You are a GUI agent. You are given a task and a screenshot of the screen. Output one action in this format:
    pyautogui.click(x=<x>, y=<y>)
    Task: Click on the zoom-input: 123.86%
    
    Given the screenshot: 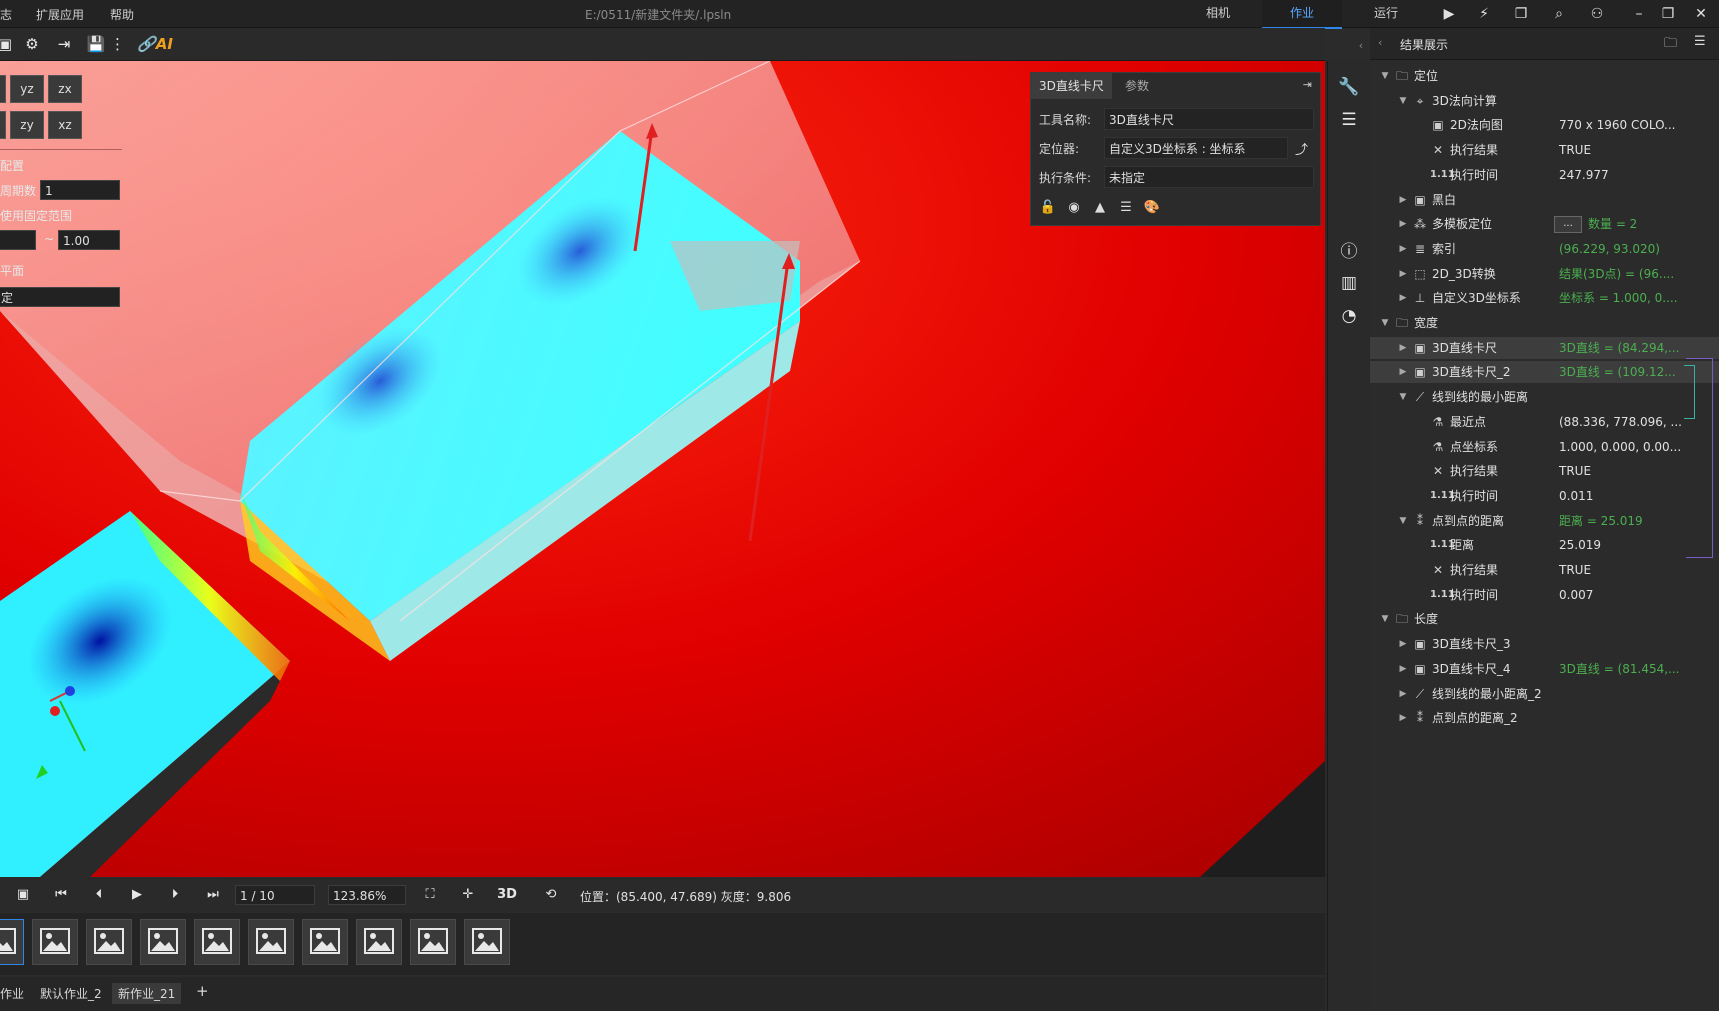 What is the action you would take?
    pyautogui.click(x=367, y=895)
    